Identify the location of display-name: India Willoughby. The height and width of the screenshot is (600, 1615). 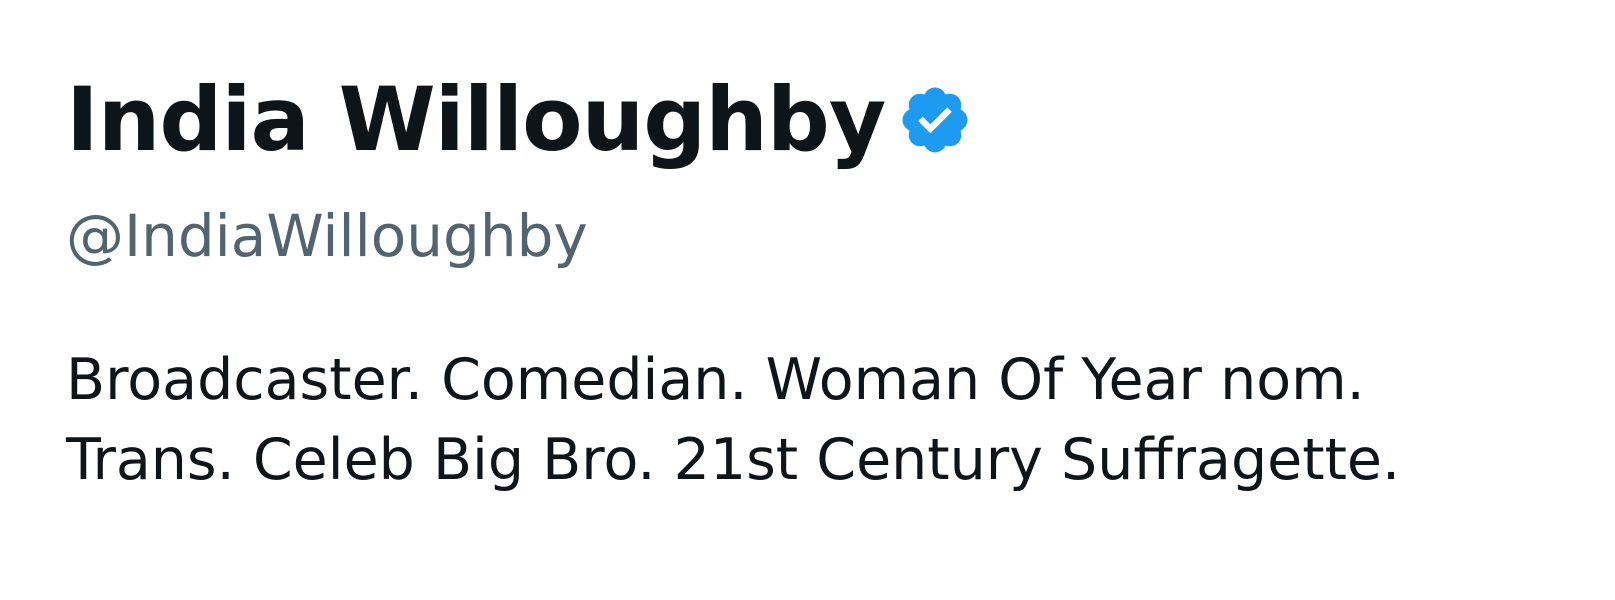
(476, 120).